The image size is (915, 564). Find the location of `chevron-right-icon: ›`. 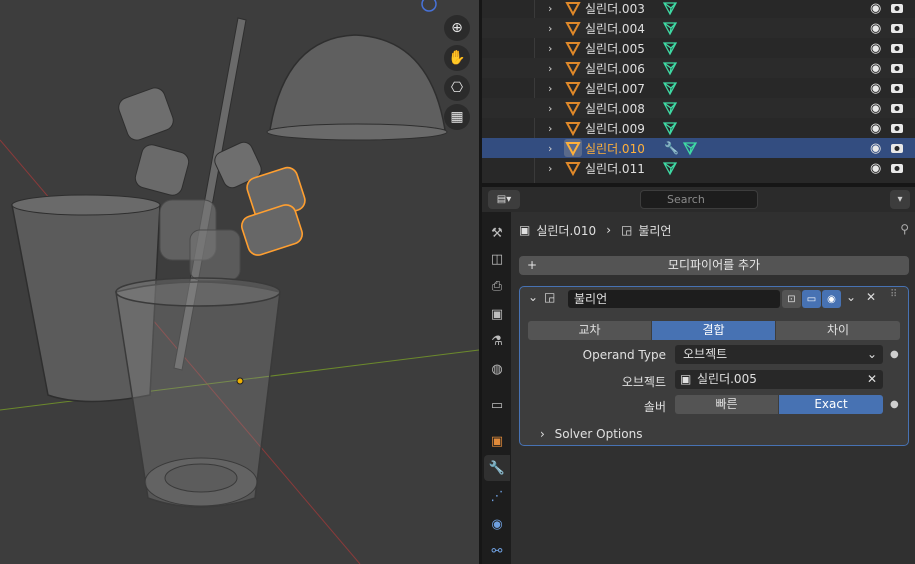

chevron-right-icon: › is located at coordinates (608, 230).